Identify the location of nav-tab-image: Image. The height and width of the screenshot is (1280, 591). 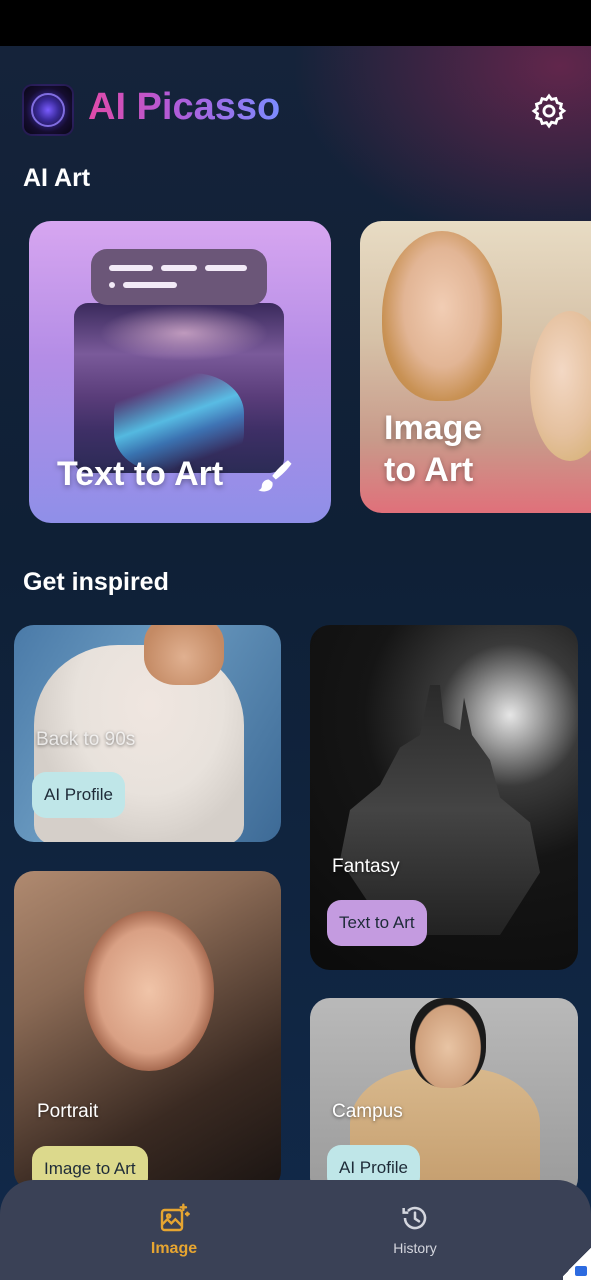
(174, 1230).